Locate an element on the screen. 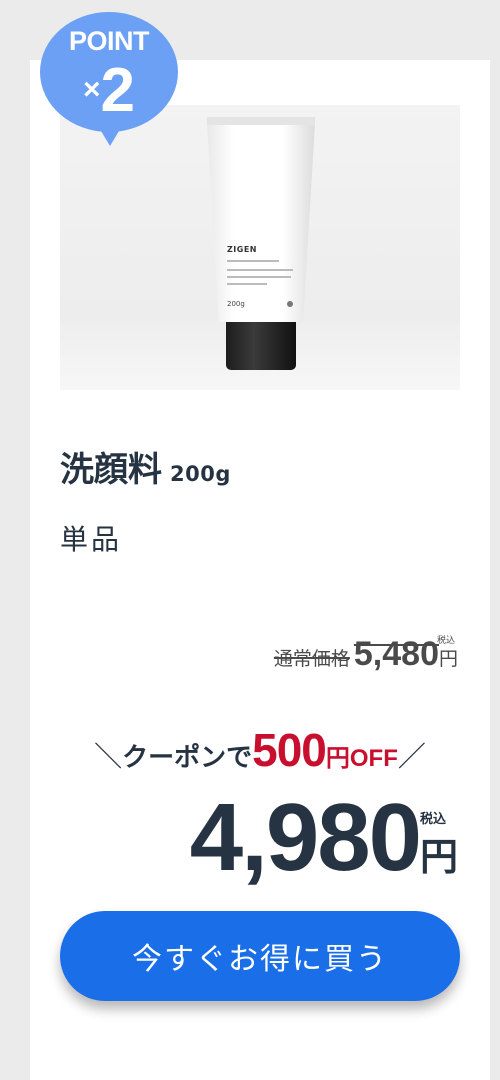 This screenshot has width=500, height=1080. coupon-discount-line: ＼クーポンで500円OFF／ is located at coordinates (260, 750).